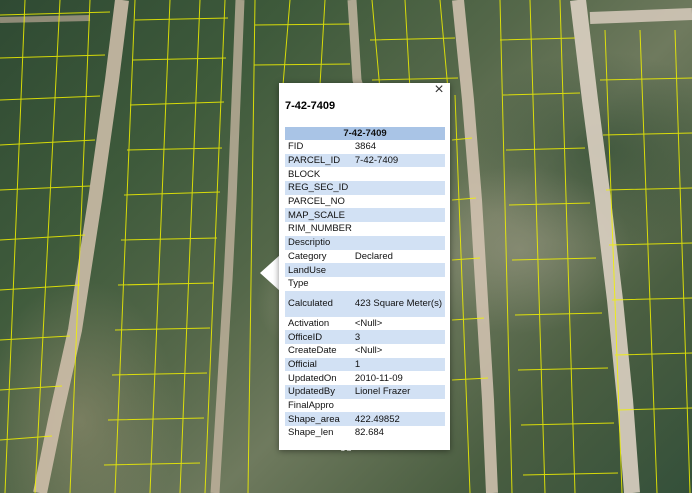  What do you see at coordinates (318, 419) in the screenshot?
I see `attribute-name: Shape_area` at bounding box center [318, 419].